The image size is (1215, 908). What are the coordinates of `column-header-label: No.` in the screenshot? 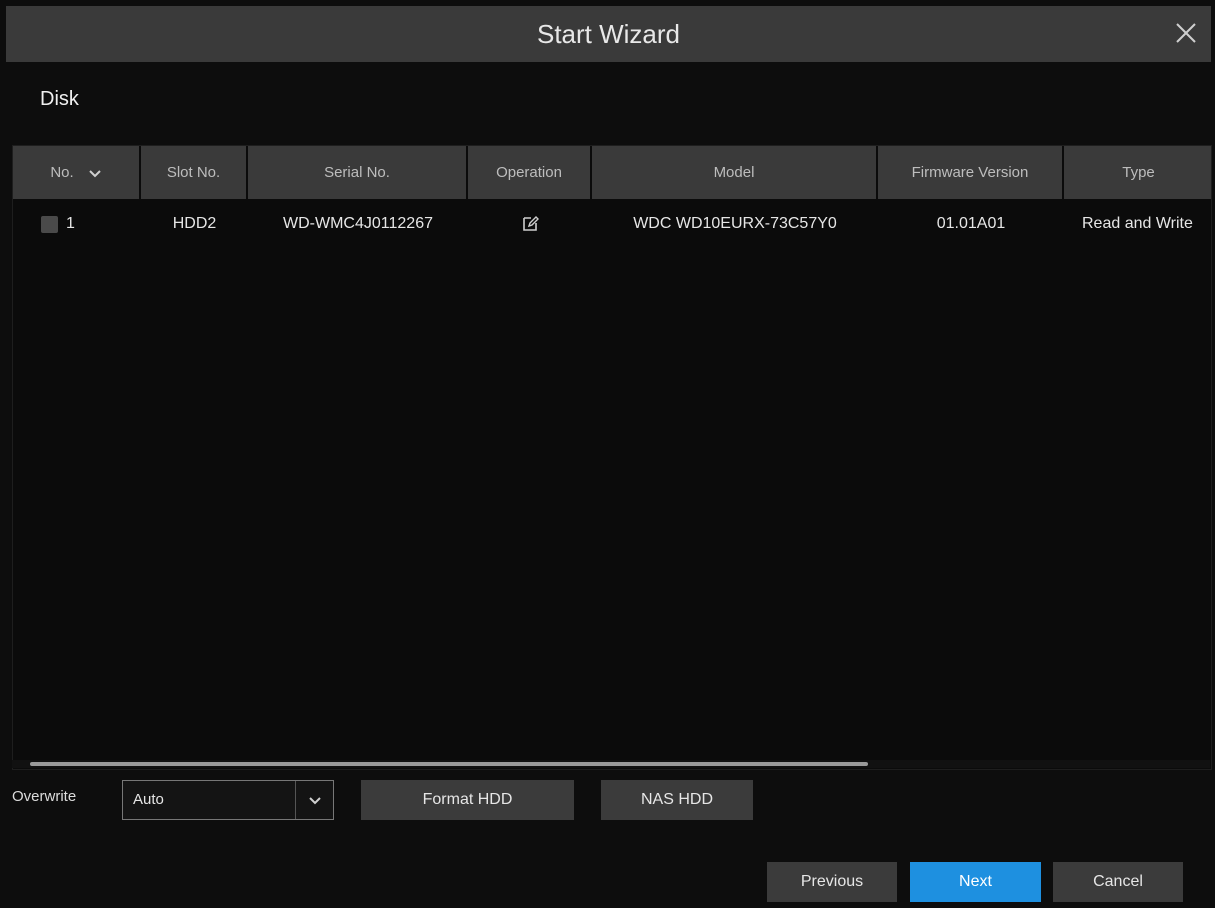 It's located at (62, 172).